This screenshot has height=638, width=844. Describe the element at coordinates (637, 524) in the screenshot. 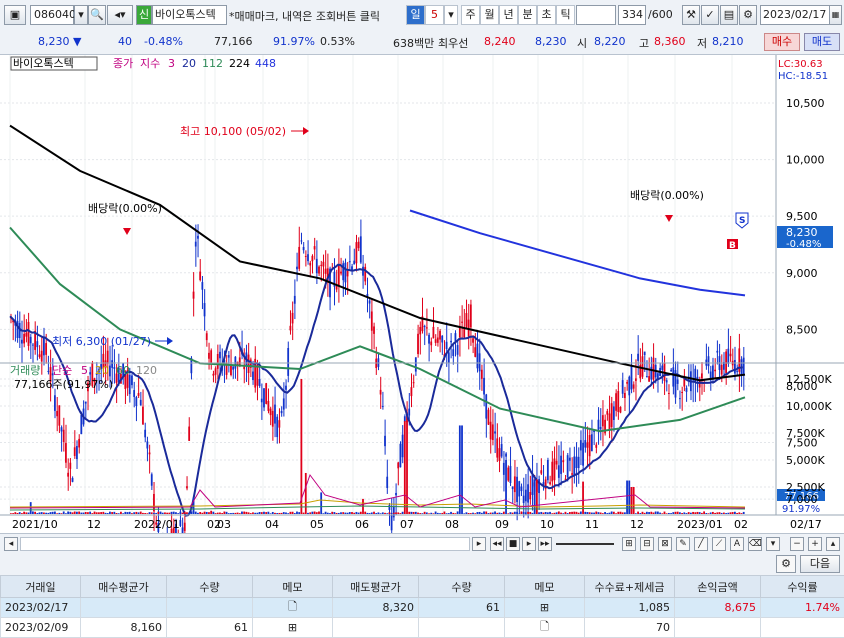

I see `x-axis-label: 12` at that location.